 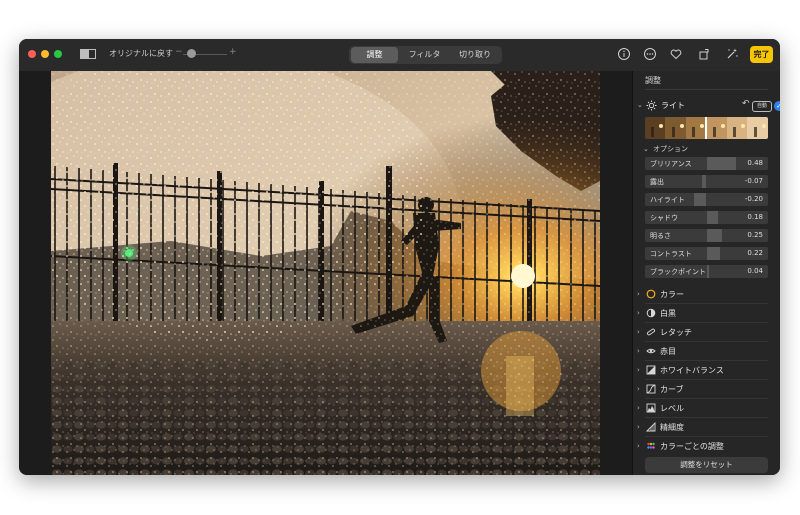 What do you see at coordinates (732, 54) in the screenshot?
I see `magic-wand-icon` at bounding box center [732, 54].